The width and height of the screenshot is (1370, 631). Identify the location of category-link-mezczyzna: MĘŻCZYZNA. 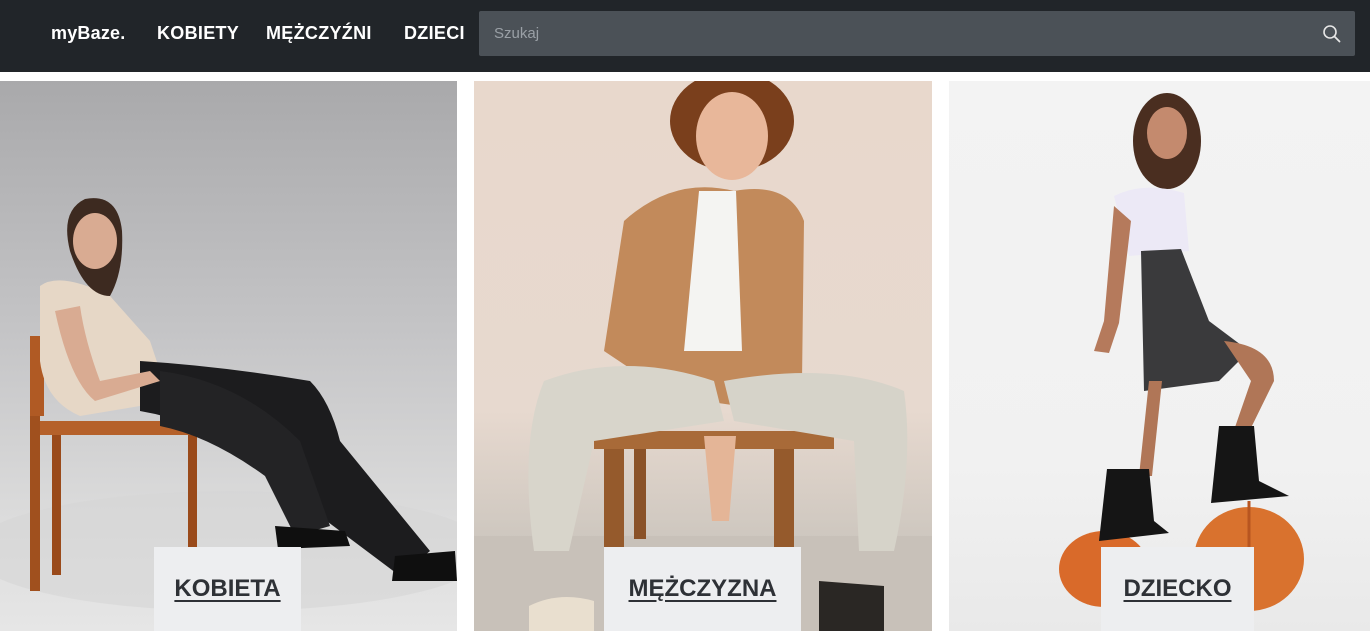
(702, 589).